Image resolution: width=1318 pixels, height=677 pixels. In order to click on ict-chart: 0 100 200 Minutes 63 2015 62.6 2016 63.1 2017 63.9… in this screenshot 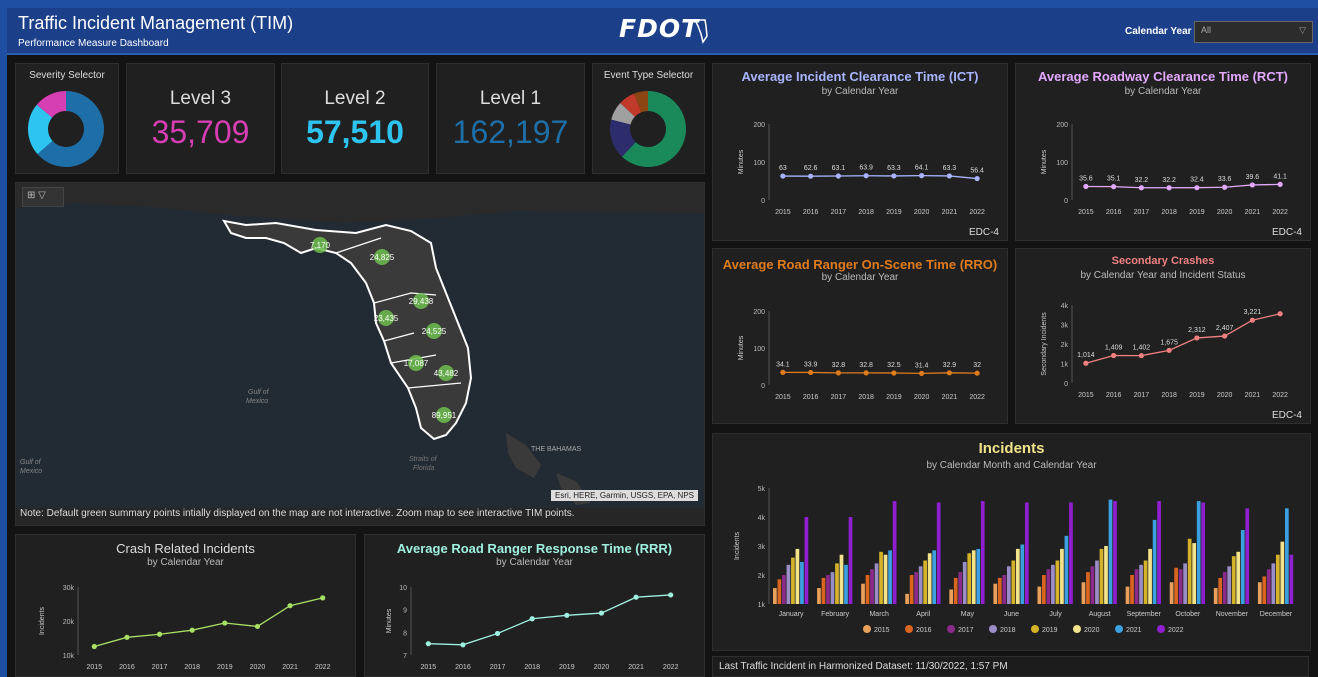, I will do `click(860, 163)`.